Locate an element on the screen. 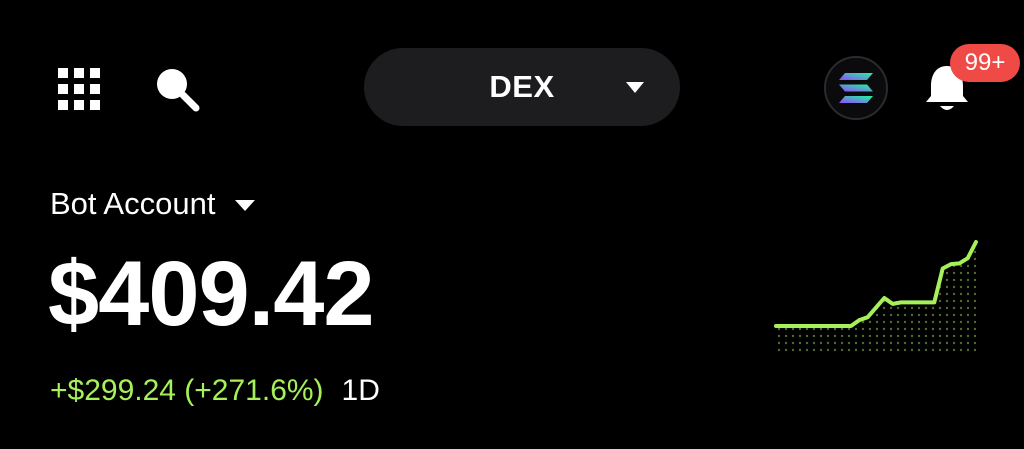 The height and width of the screenshot is (449, 1024). sparkline-area is located at coordinates (876, 297).